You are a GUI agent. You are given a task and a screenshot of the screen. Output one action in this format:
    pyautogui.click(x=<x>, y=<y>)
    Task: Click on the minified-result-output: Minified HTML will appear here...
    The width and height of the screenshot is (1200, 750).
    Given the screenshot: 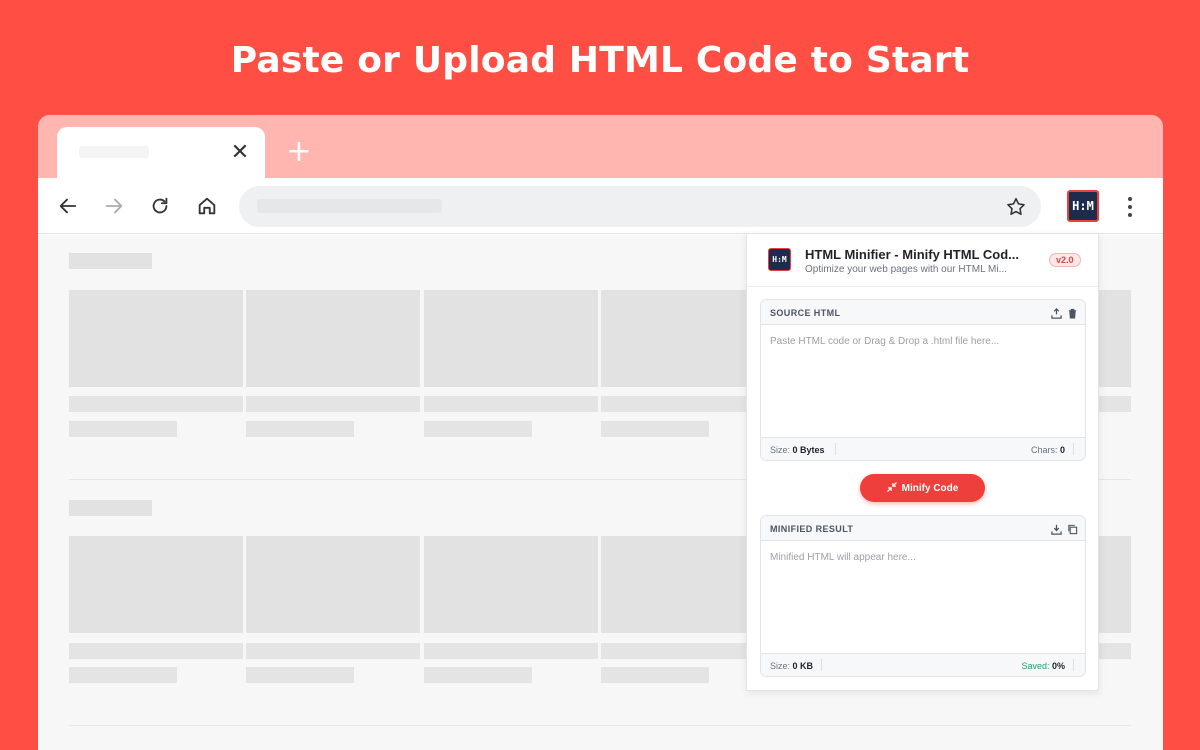 What is the action you would take?
    pyautogui.click(x=923, y=597)
    